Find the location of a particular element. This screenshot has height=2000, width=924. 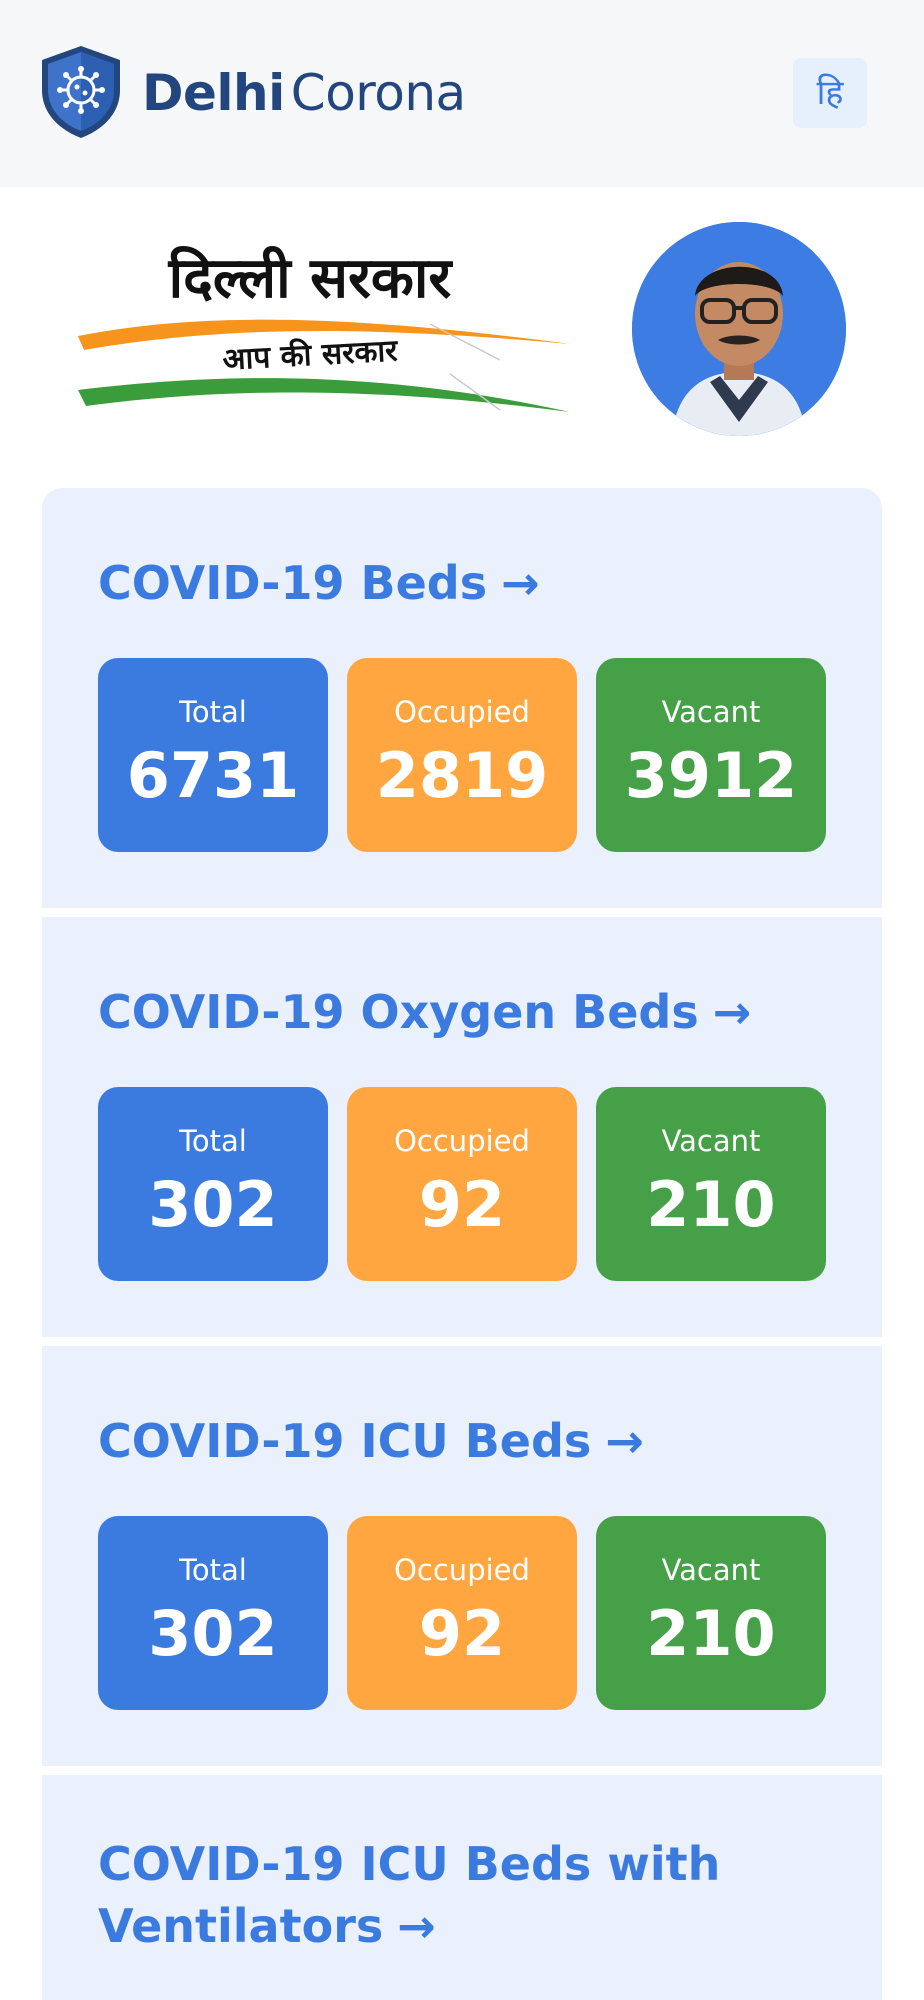

icu-ventilator-beds-section: COVID-19 ICU Beds with Ventilators → is located at coordinates (462, 1887).